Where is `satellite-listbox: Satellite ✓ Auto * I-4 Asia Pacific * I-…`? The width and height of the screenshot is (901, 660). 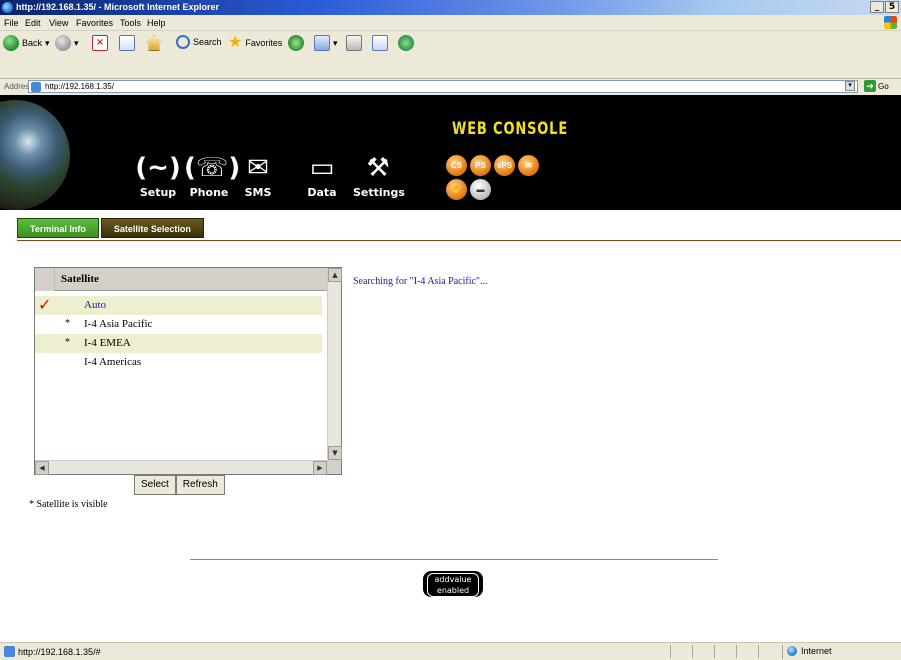 satellite-listbox: Satellite ✓ Auto * I-4 Asia Pacific * I-… is located at coordinates (188, 371).